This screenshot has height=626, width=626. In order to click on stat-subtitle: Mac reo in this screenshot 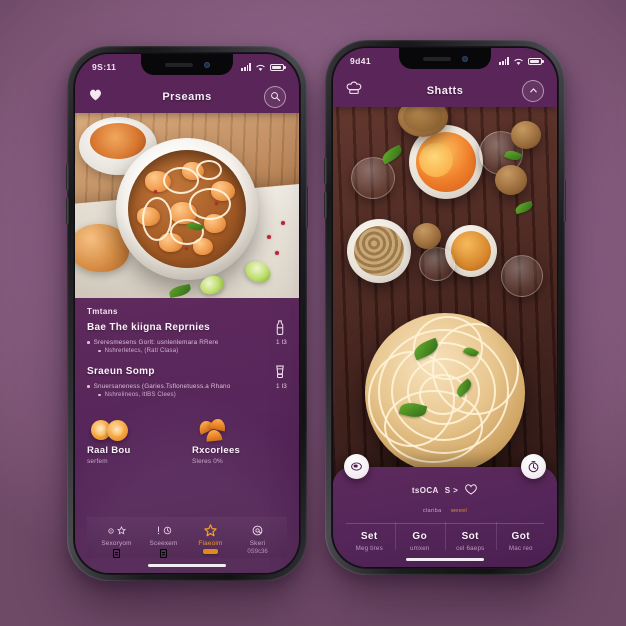, I will do `click(520, 548)`.